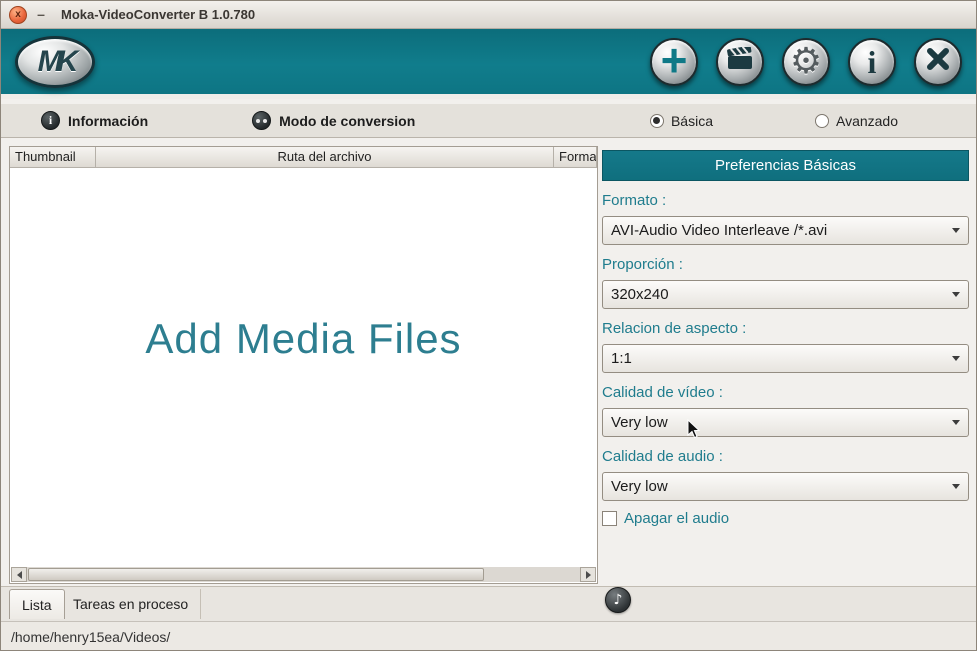 The height and width of the screenshot is (651, 977). I want to click on proportion-select: 320x240, so click(785, 294).